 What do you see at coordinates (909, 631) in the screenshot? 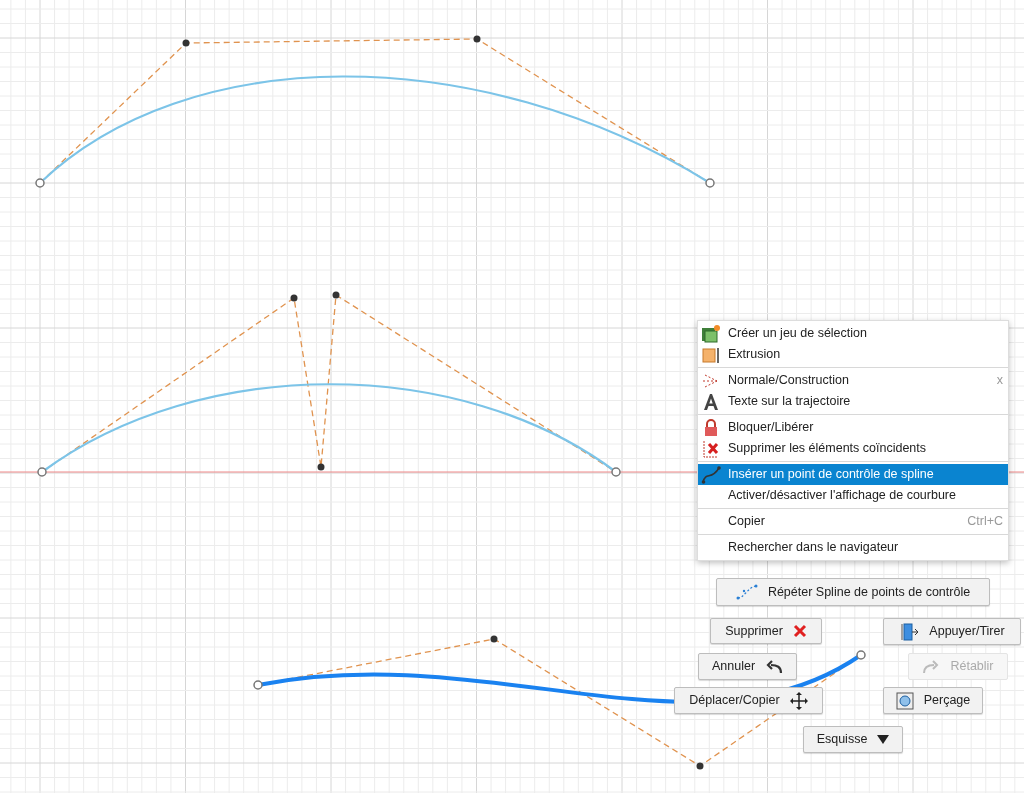
I see `press-pull-icon` at bounding box center [909, 631].